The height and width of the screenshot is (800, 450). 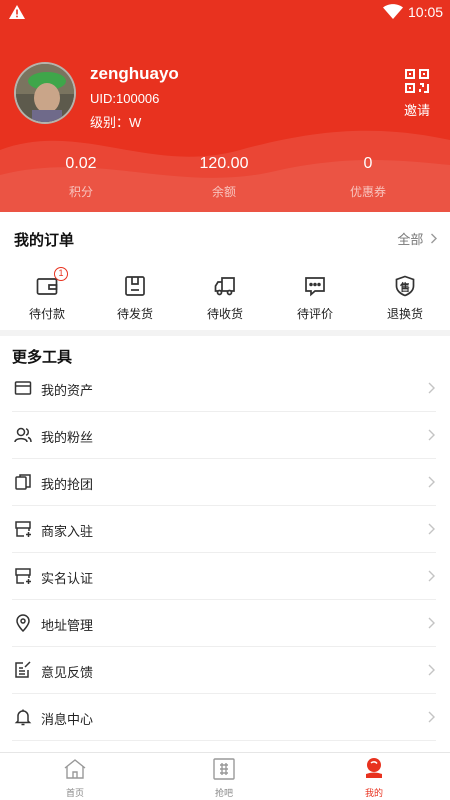 I want to click on stat-value: 0.02, so click(x=81, y=163).